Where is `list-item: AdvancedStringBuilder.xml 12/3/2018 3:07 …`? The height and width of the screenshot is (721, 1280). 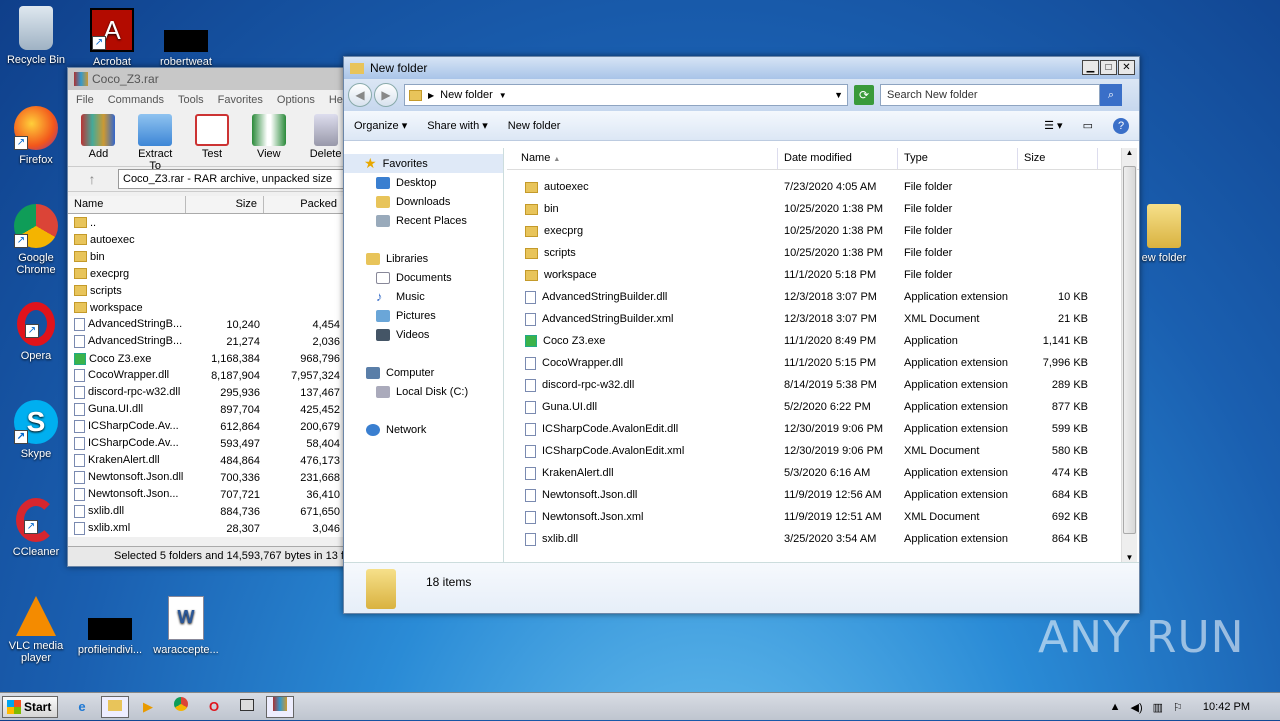
list-item: AdvancedStringBuilder.xml 12/3/2018 3:07 … is located at coordinates (823, 319).